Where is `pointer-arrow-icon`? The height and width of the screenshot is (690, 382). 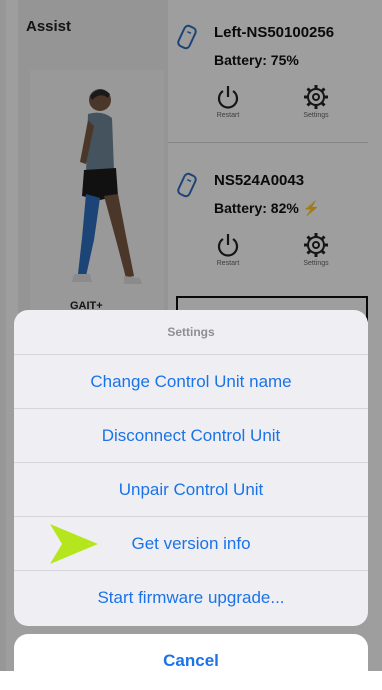
pointer-arrow-icon is located at coordinates (74, 544).